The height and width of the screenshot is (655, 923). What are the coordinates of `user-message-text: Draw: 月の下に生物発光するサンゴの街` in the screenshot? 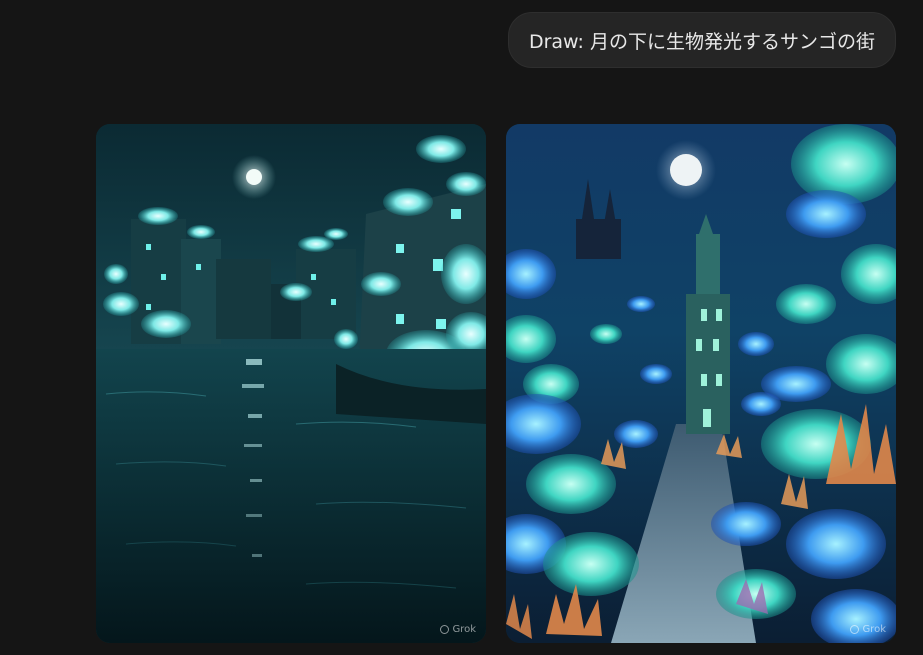 It's located at (701, 41).